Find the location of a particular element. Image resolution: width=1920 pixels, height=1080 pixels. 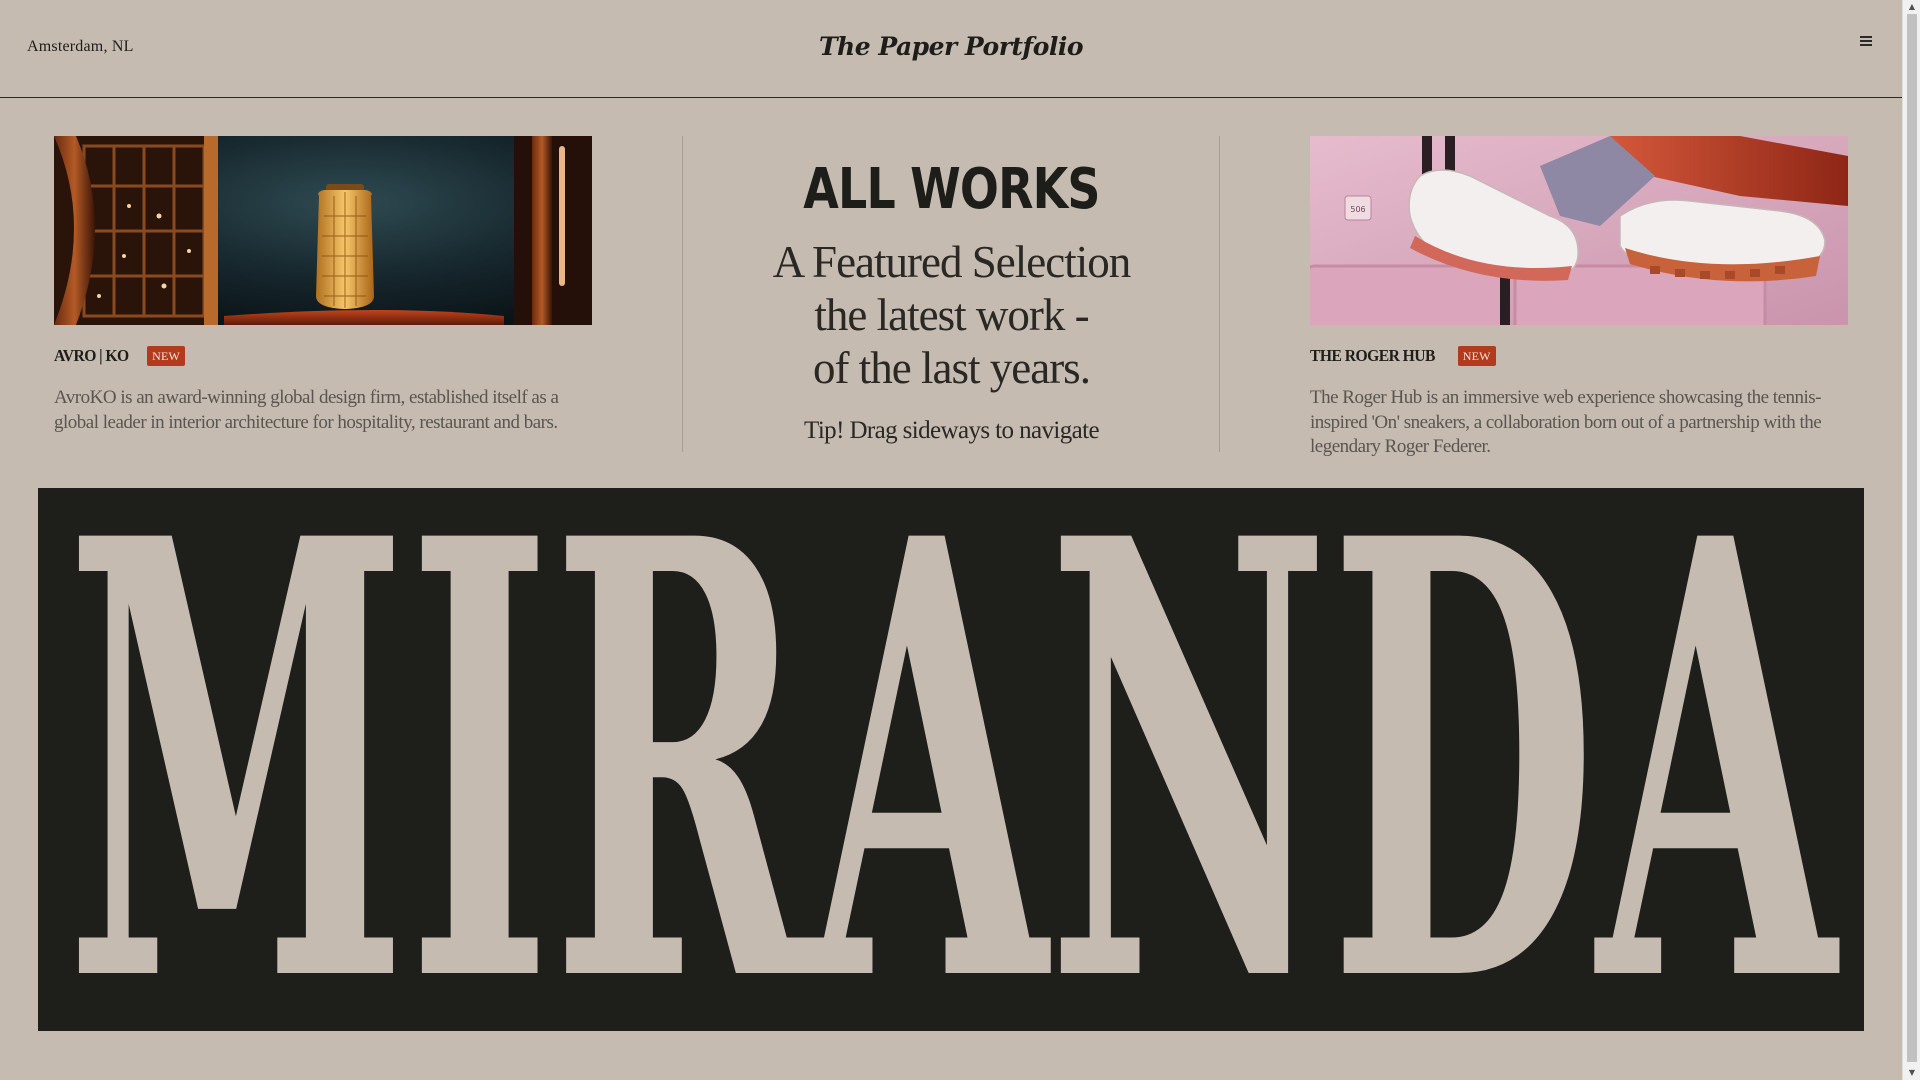

vertical-scrollbar: ▲ ▼ is located at coordinates (1911, 540).